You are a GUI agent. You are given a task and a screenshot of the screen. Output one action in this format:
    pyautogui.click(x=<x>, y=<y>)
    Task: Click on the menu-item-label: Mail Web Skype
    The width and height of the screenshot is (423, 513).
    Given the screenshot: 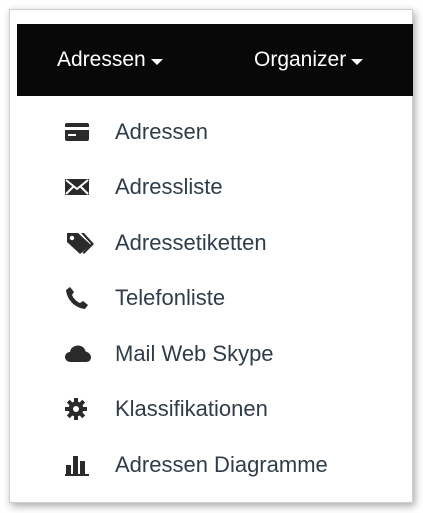 What is the action you would take?
    pyautogui.click(x=194, y=353)
    